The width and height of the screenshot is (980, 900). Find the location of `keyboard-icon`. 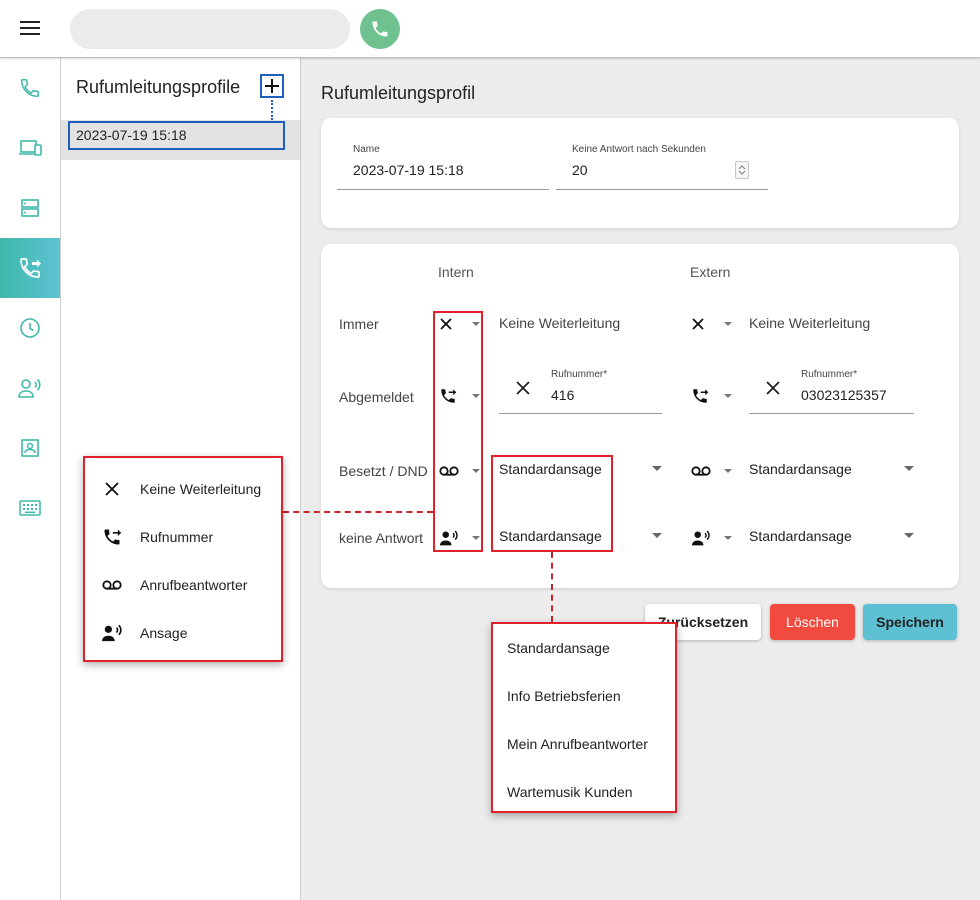

keyboard-icon is located at coordinates (30, 508).